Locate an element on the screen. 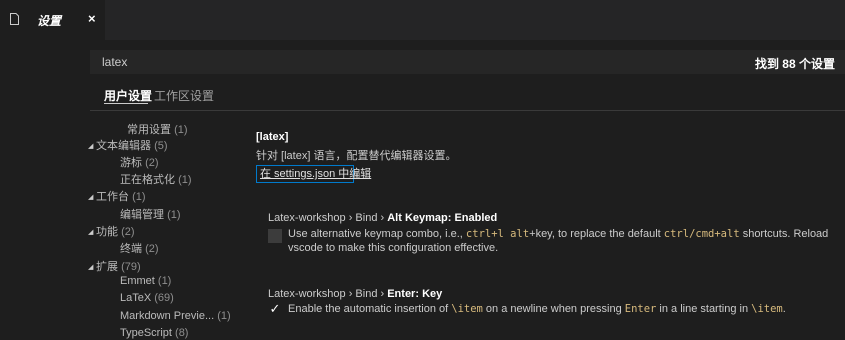  search-input is located at coordinates (402, 62).